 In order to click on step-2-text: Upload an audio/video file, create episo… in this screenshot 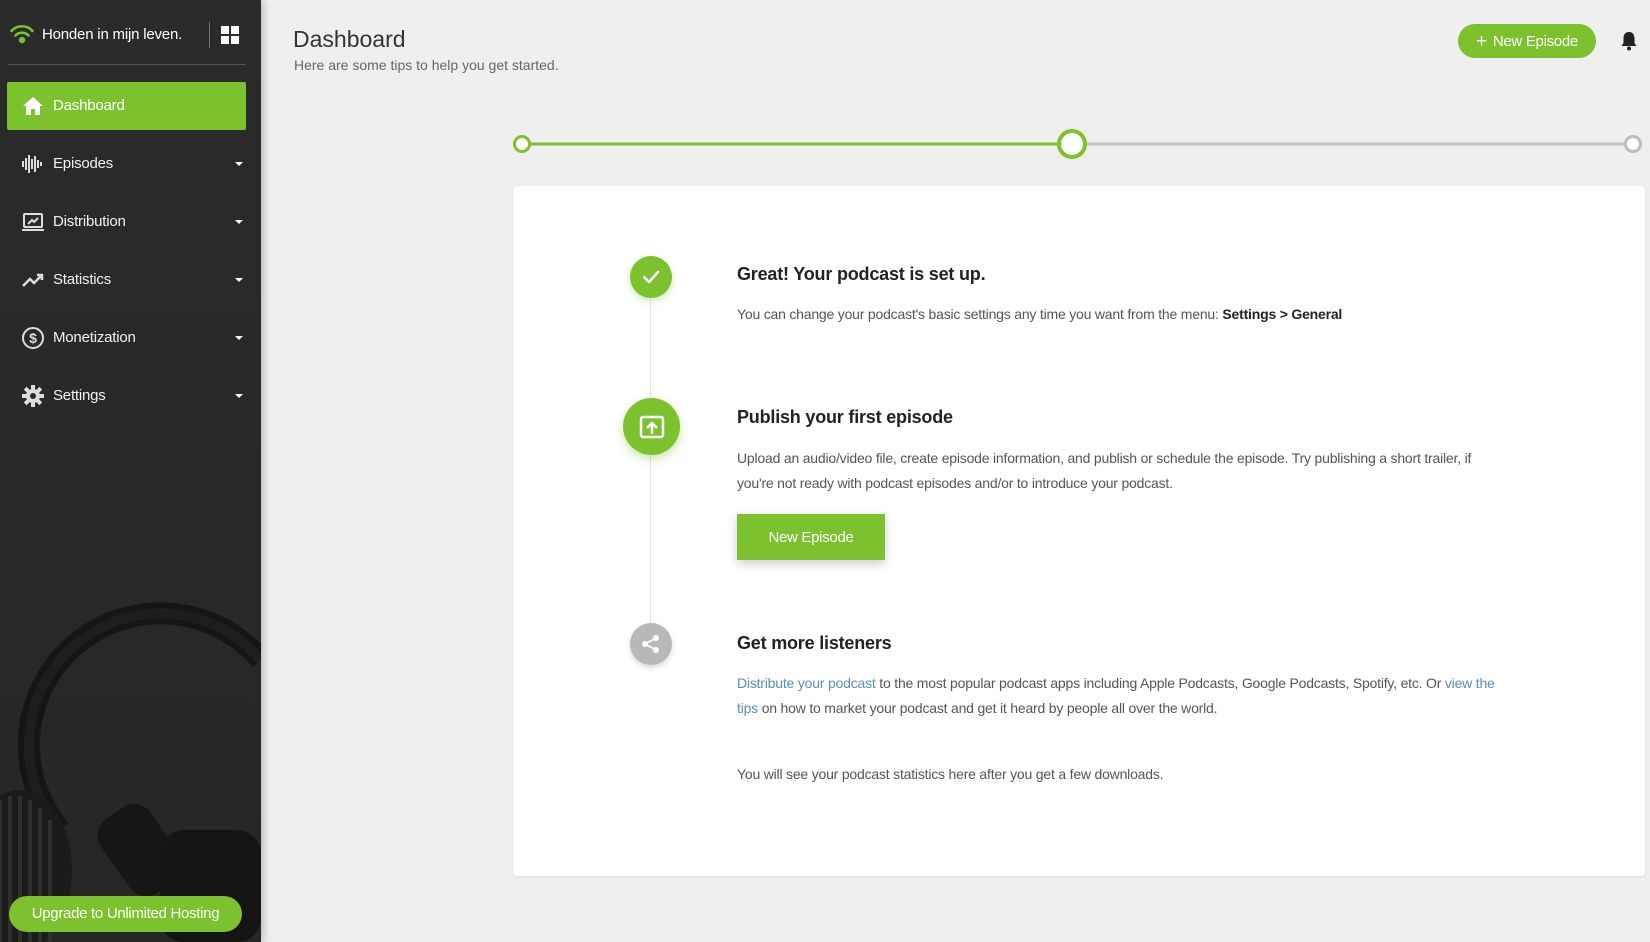, I will do `click(1104, 470)`.